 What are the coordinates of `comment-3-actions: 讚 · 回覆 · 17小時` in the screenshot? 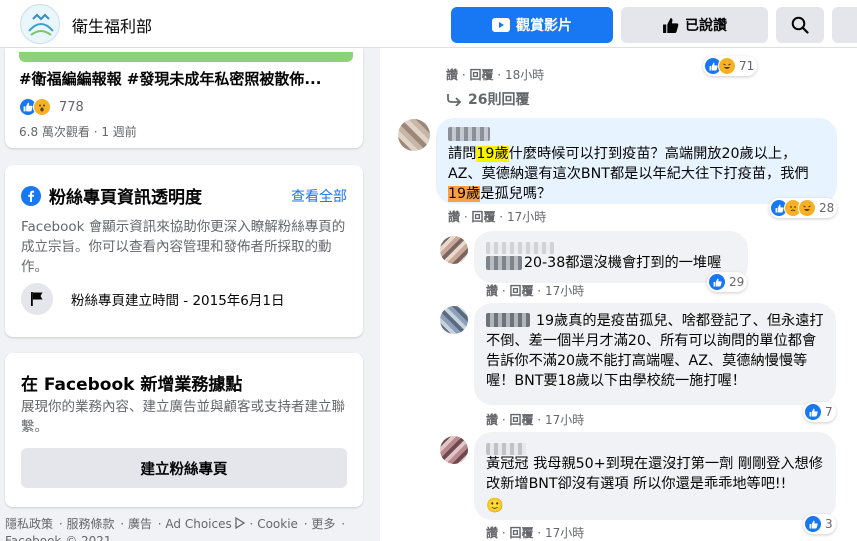 It's located at (535, 420).